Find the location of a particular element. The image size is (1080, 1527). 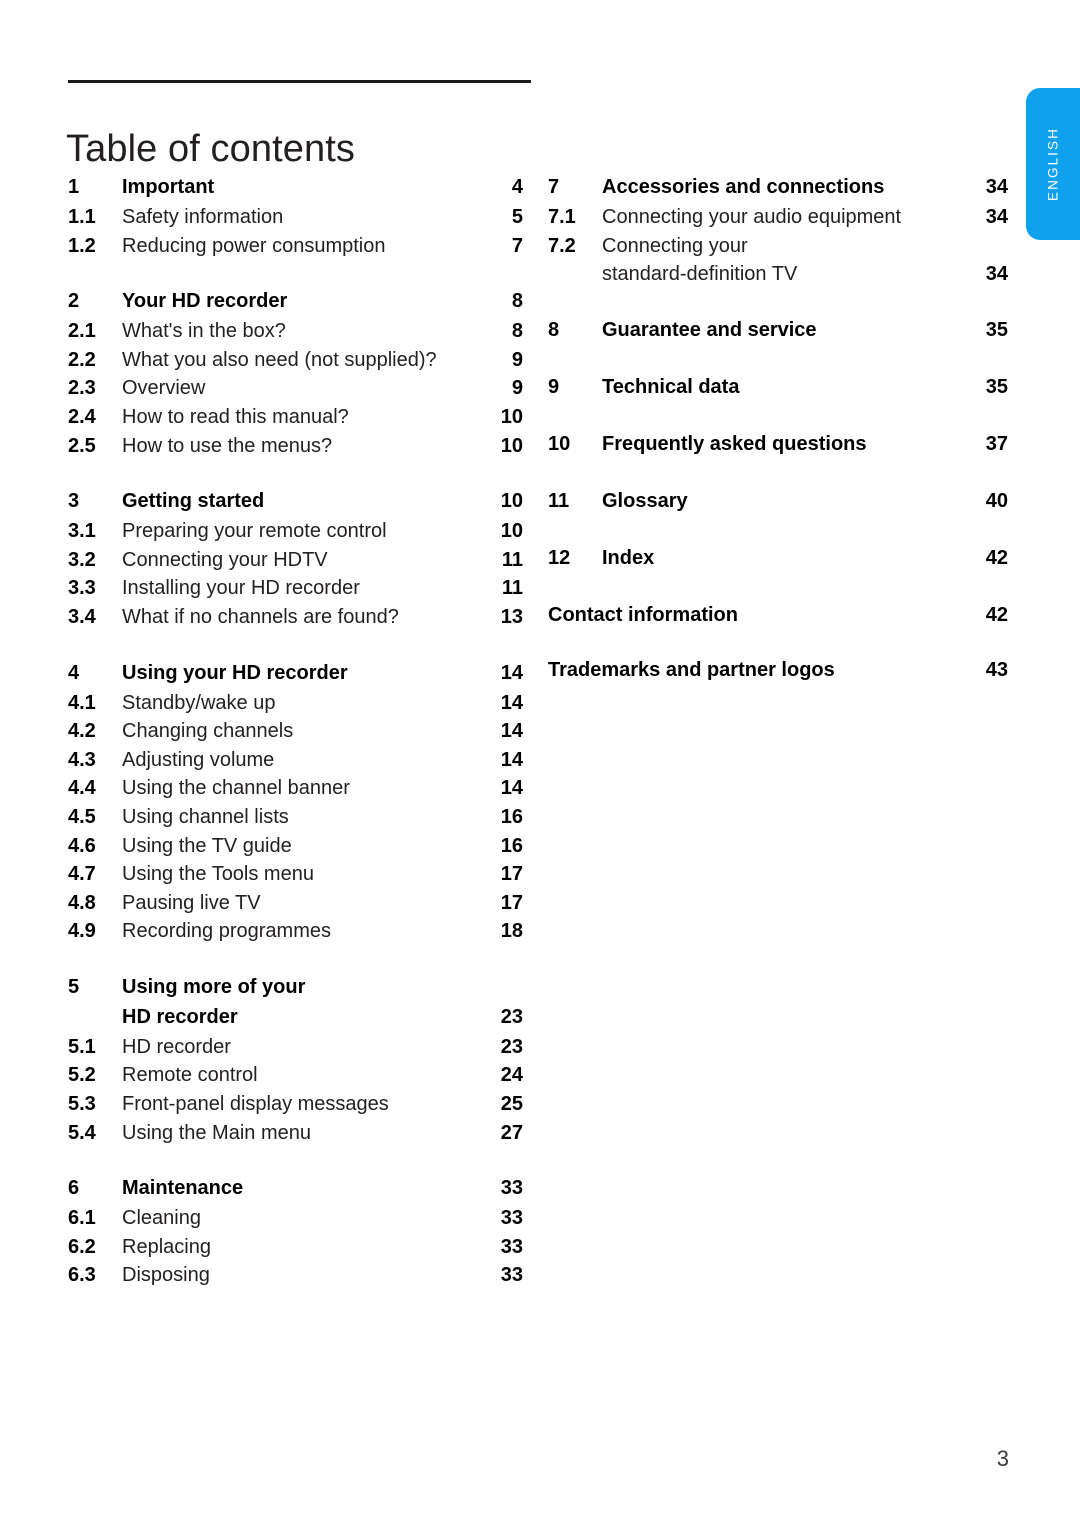

toc-entry-number: 4.4 is located at coordinates (82, 788).